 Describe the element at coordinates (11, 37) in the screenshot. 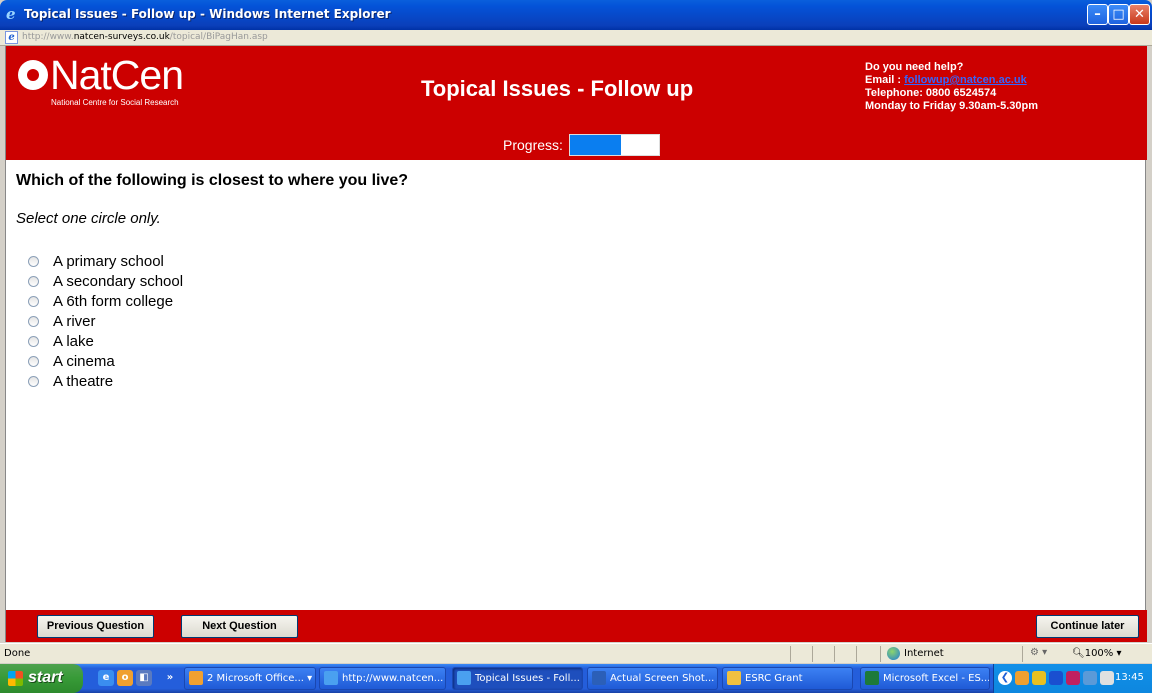

I see `page-icon: e` at that location.